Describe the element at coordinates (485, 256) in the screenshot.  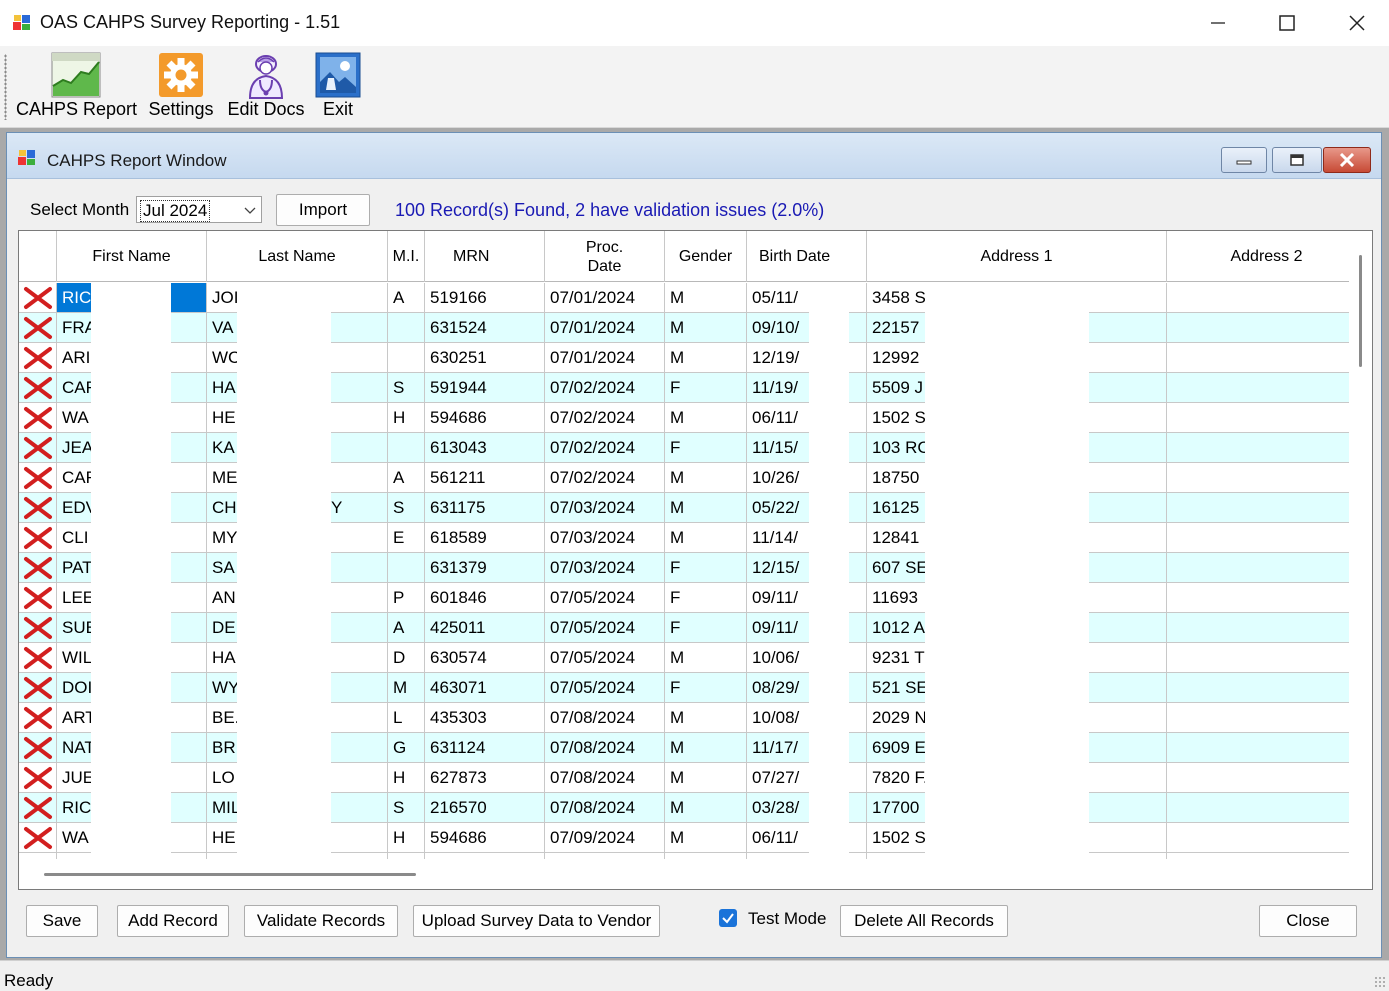
I see `column-header-mrn: MRN` at that location.